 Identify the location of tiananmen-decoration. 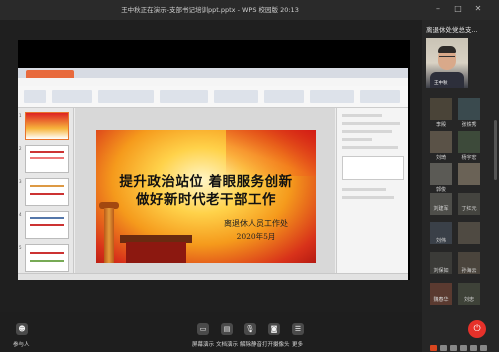
(156, 252).